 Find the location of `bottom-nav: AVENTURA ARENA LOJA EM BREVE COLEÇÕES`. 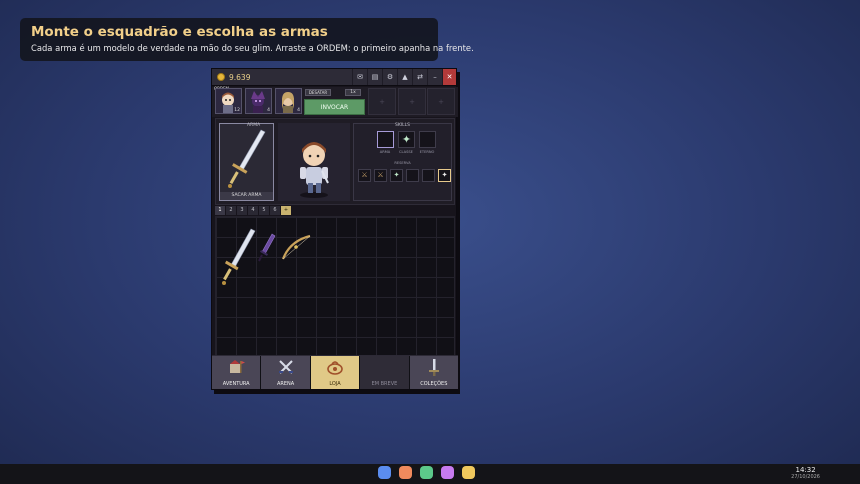

bottom-nav: AVENTURA ARENA LOJA EM BREVE COLEÇÕES is located at coordinates (335, 372).